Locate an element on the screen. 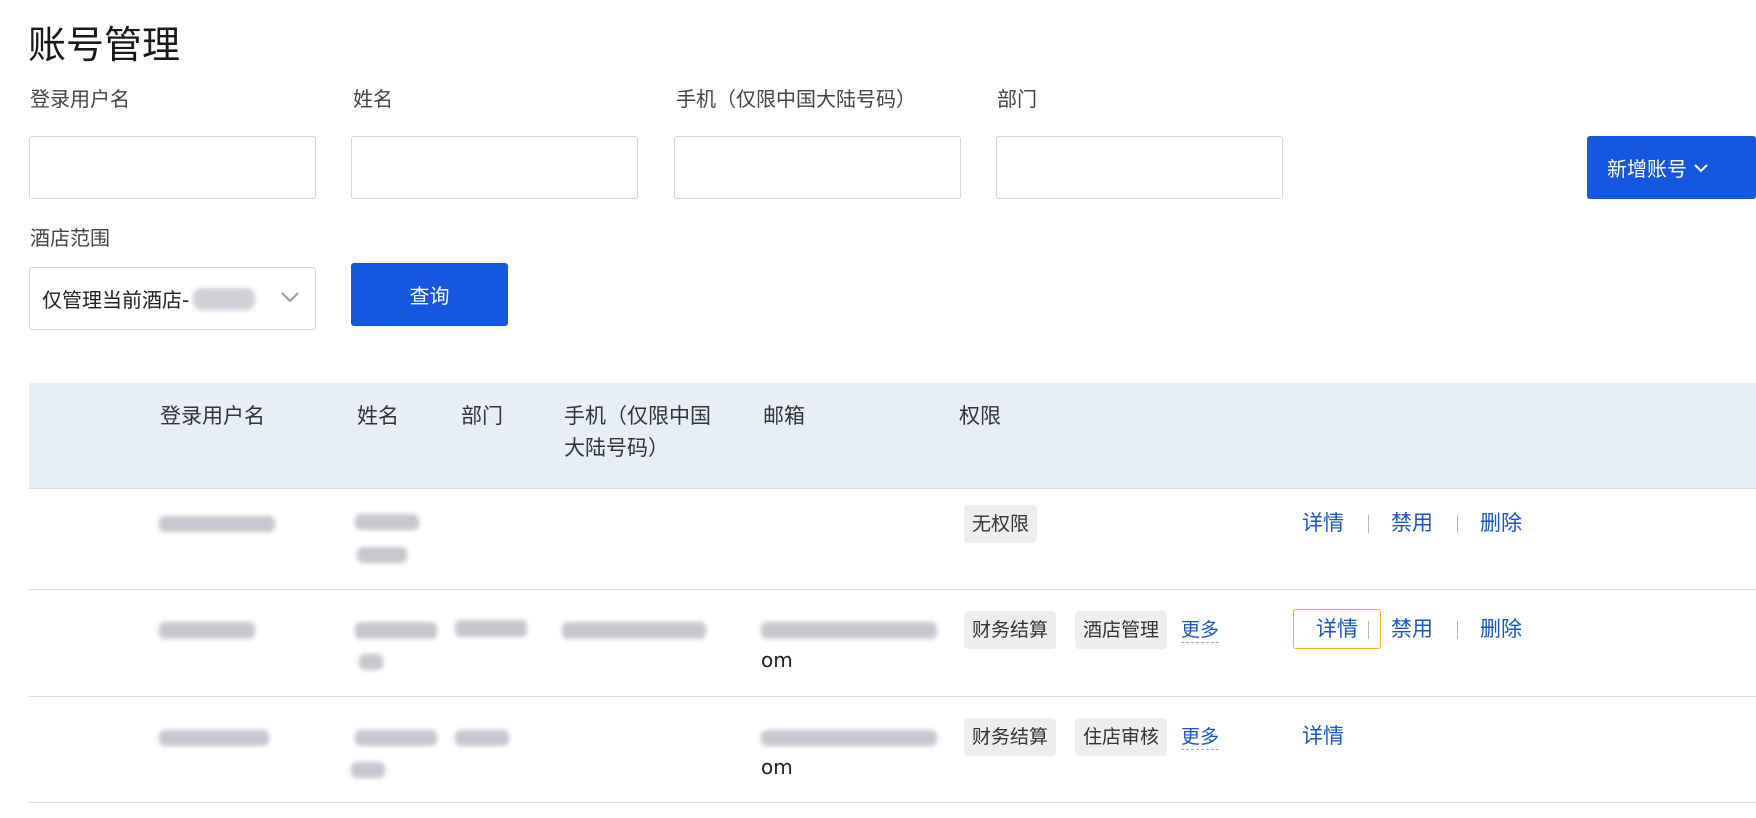 This screenshot has height=818, width=1756. column-header-username: 登录用户名 is located at coordinates (212, 416).